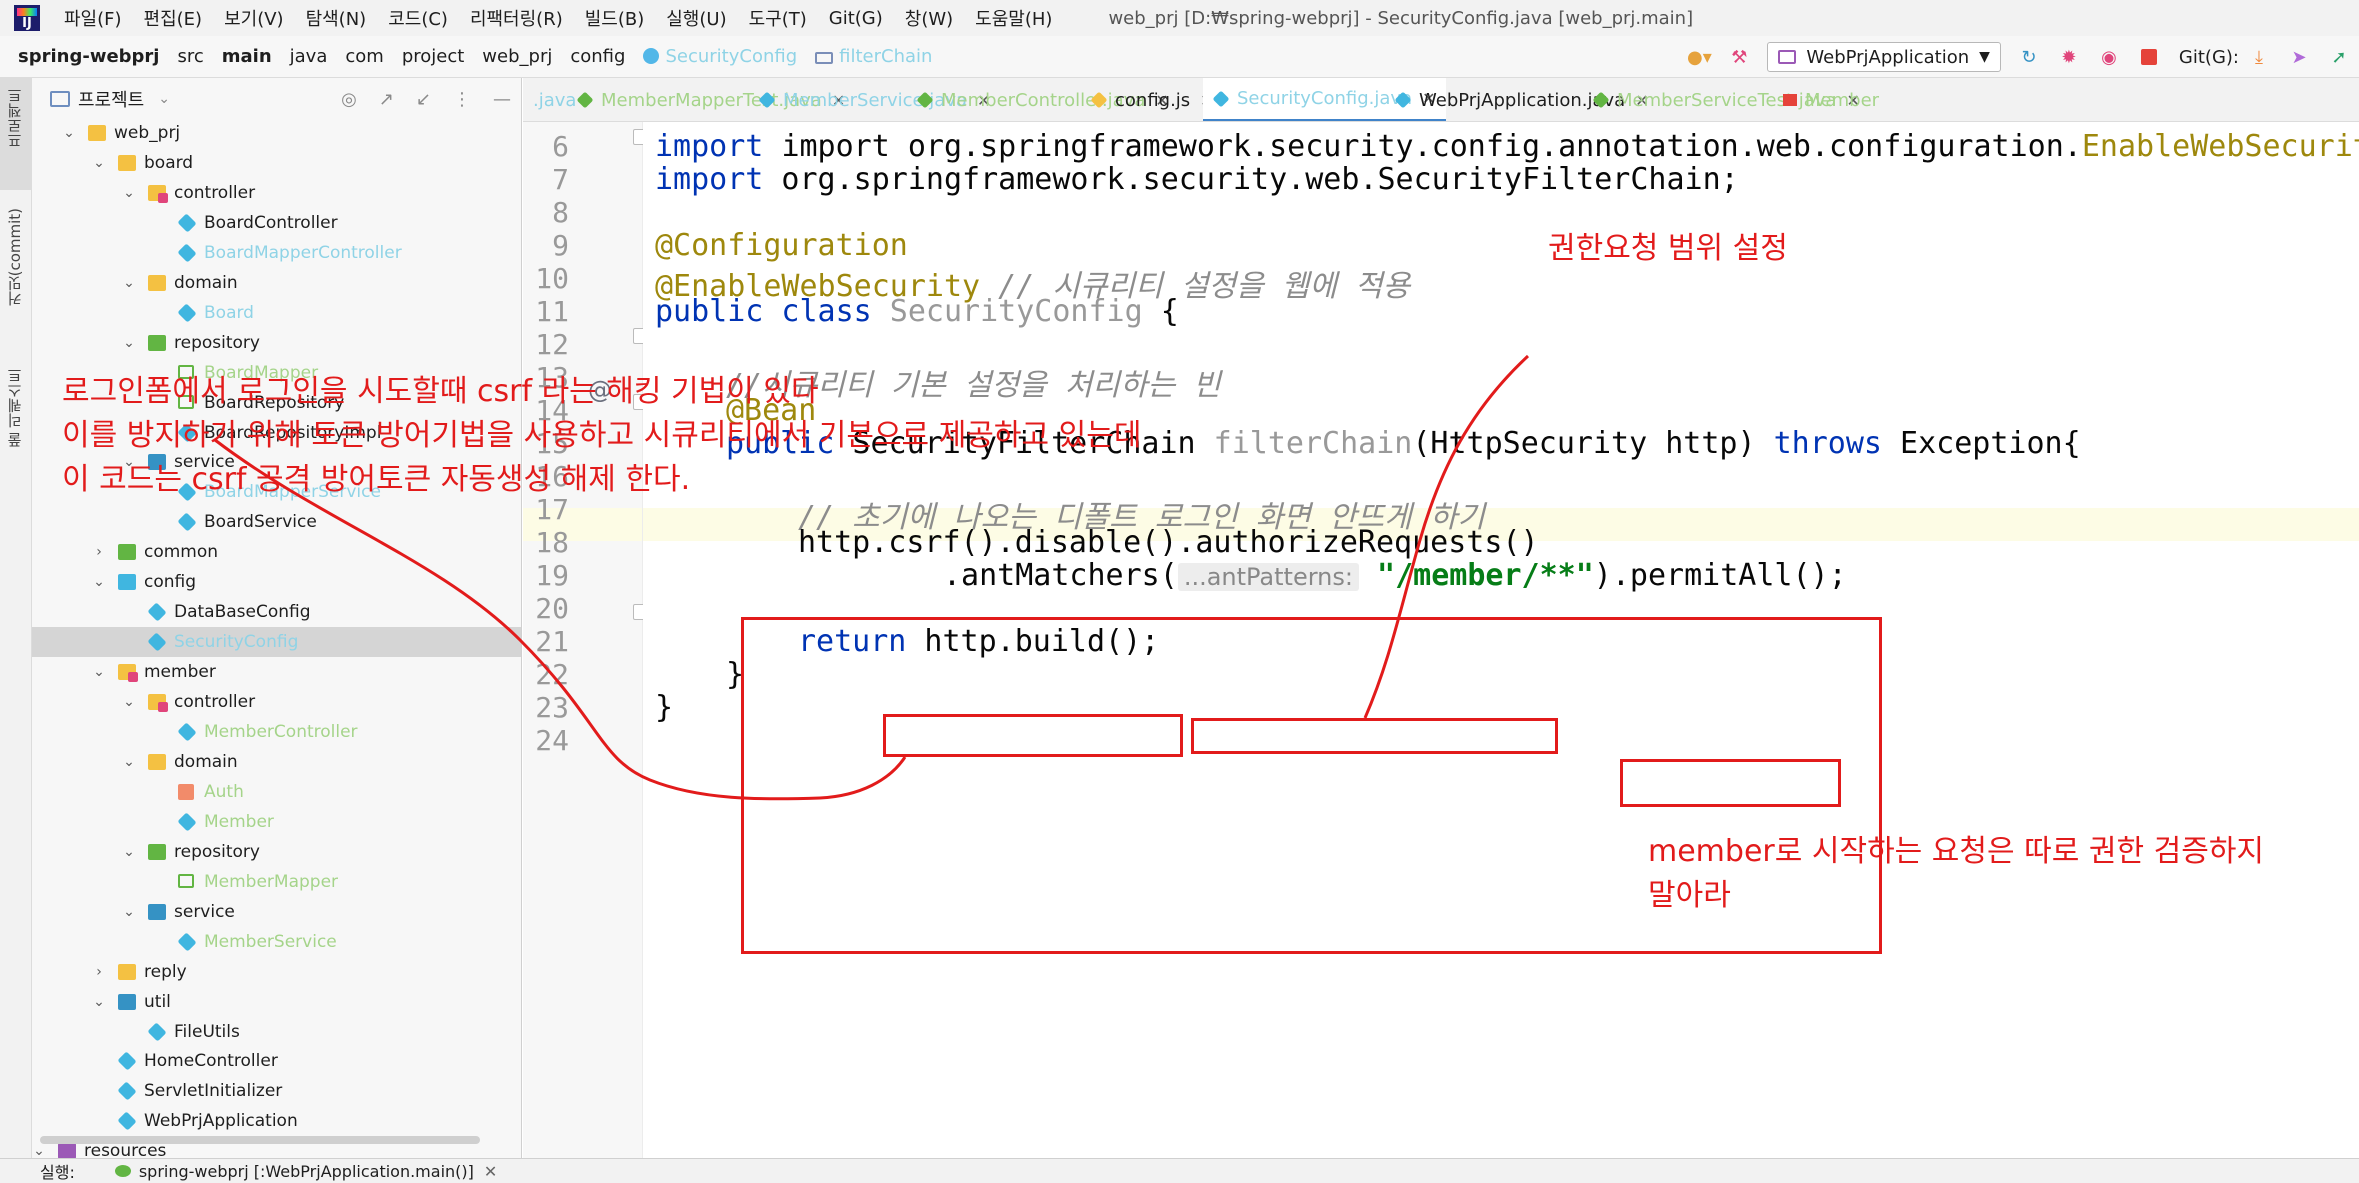 The image size is (2359, 1183). What do you see at coordinates (276, 1002) in the screenshot?
I see `tree-item: ⌄ util` at bounding box center [276, 1002].